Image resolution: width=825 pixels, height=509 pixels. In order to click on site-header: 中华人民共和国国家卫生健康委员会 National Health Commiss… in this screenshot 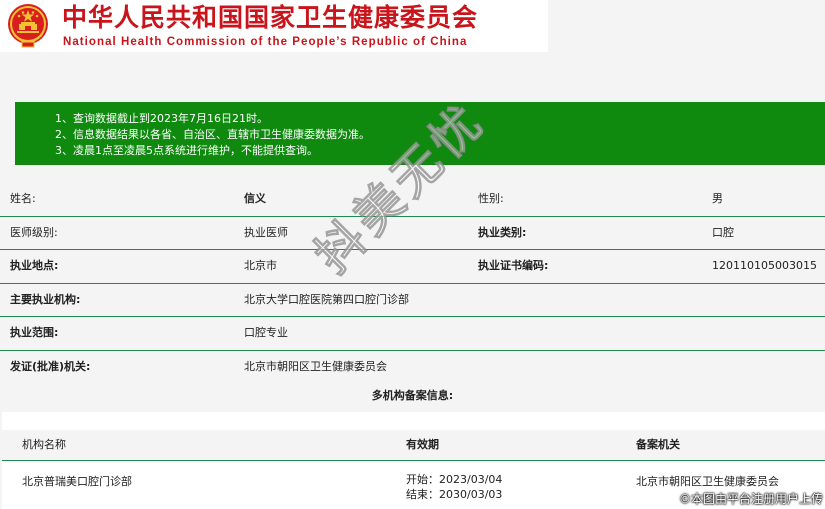, I will do `click(274, 26)`.